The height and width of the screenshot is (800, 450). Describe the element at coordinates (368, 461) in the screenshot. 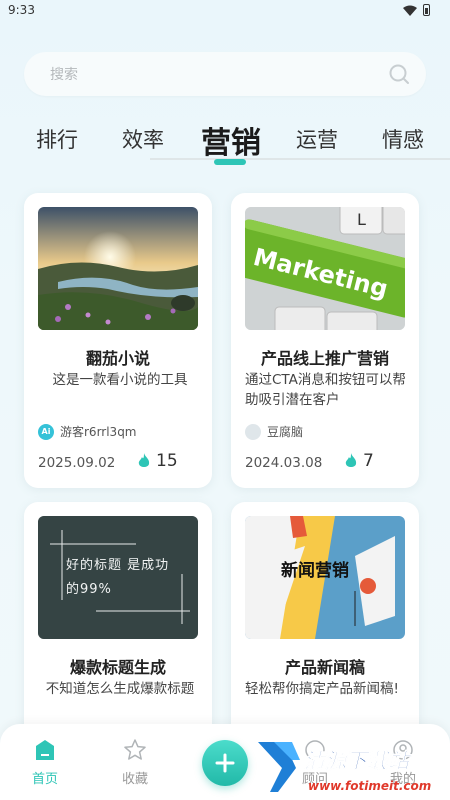

I see `hot-count: 7` at that location.